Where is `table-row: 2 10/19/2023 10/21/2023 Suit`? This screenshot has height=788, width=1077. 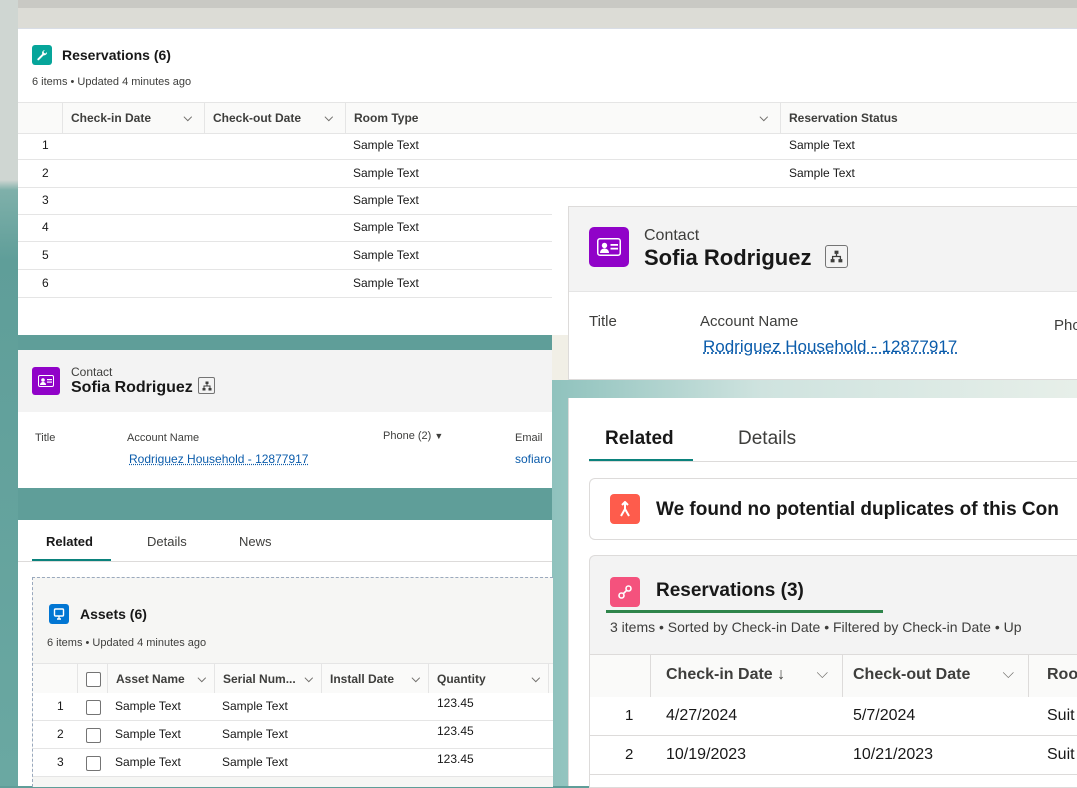
table-row: 2 10/19/2023 10/21/2023 Suit is located at coordinates (833, 755).